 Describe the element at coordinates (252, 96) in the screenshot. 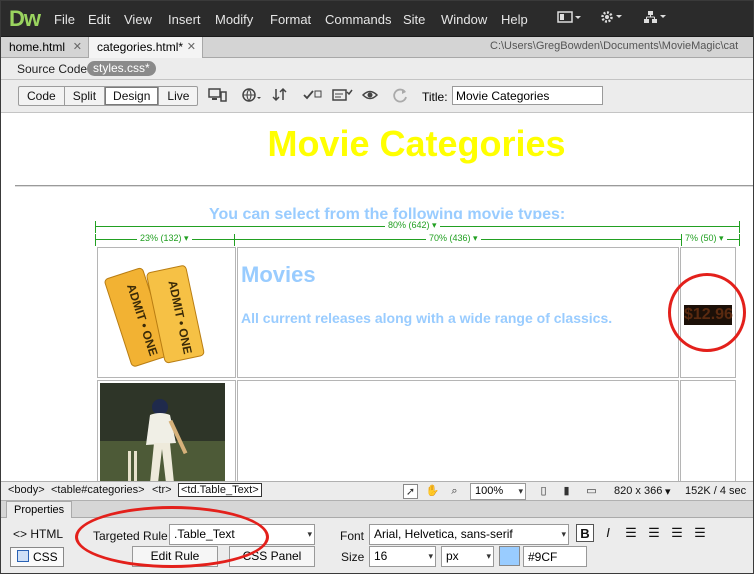

I see `preview-browser-icon` at that location.